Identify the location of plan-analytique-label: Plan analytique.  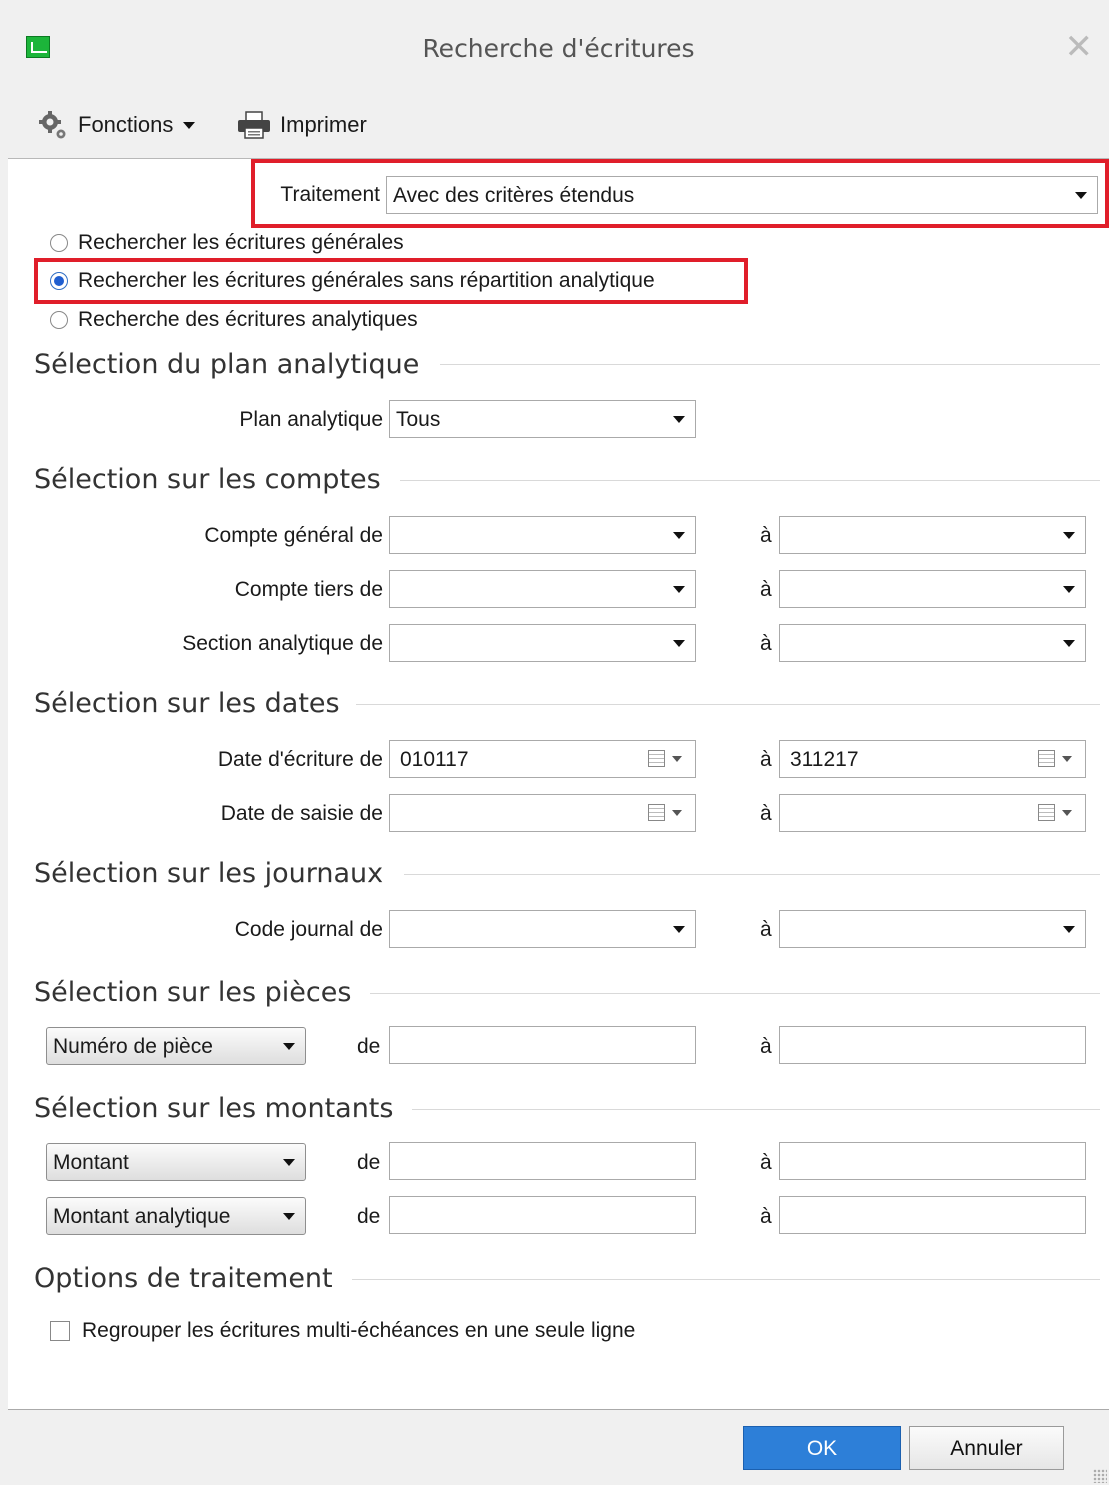
(311, 419).